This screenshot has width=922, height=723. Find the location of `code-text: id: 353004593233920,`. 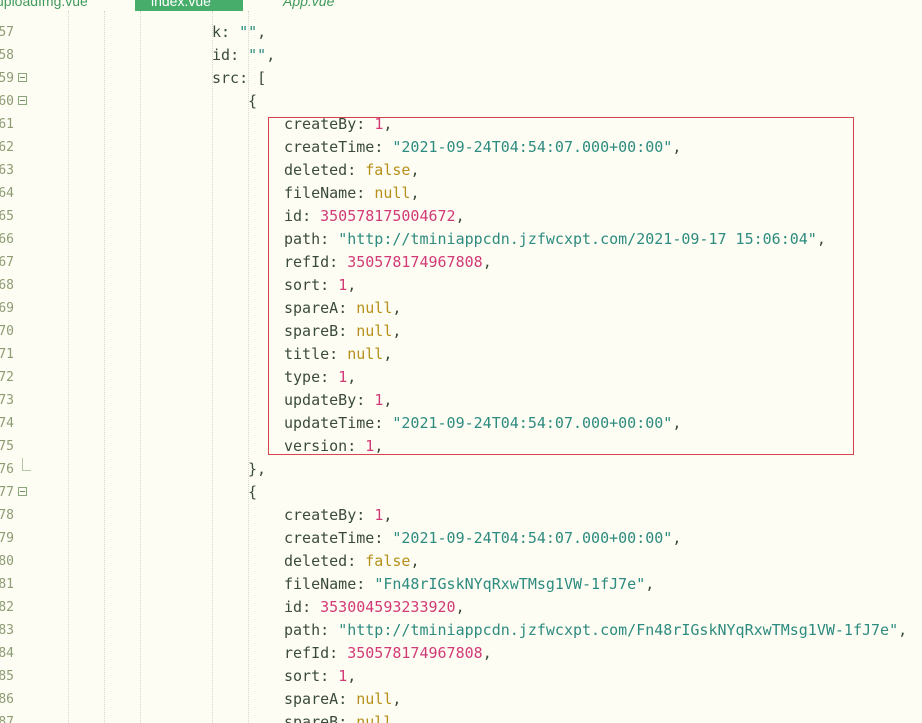

code-text: id: 353004593233920, is located at coordinates (374, 607).